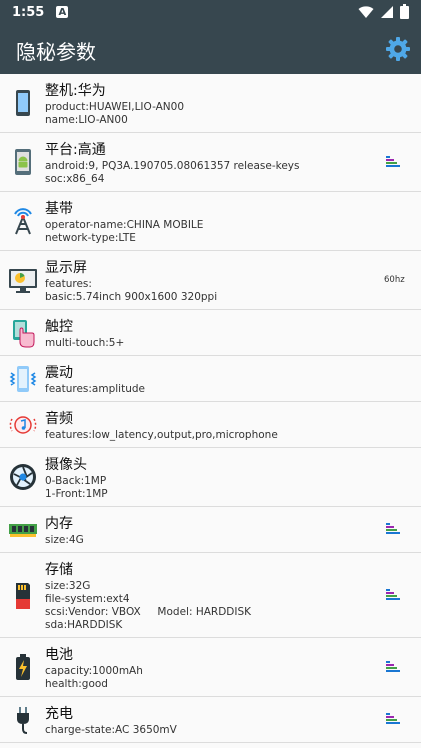 Image resolution: width=421 pixels, height=748 pixels. What do you see at coordinates (23, 379) in the screenshot?
I see `vibration-icon` at bounding box center [23, 379].